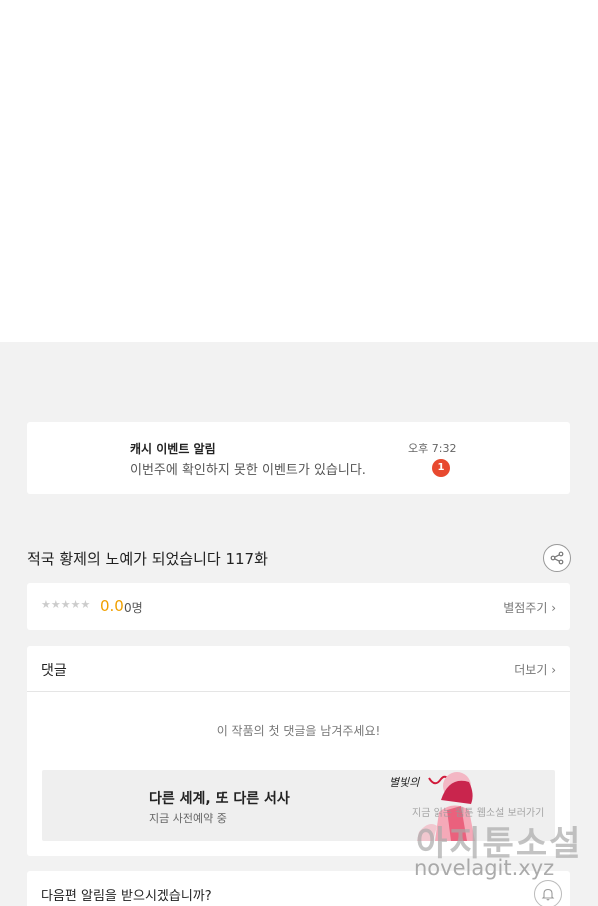 The width and height of the screenshot is (598, 906). What do you see at coordinates (298, 669) in the screenshot?
I see `comment-header: 댓글 더보기 ›` at bounding box center [298, 669].